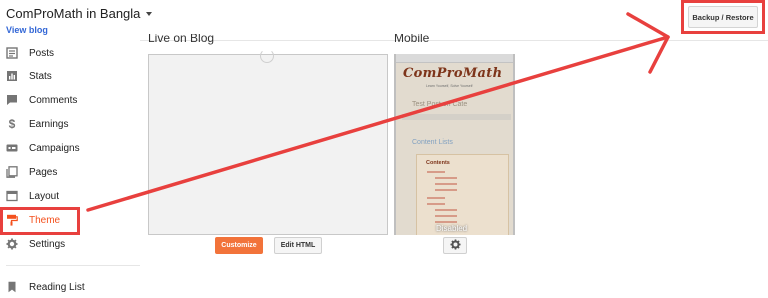  Describe the element at coordinates (49, 124) in the screenshot. I see `sidebar-item-label: Earnings` at that location.